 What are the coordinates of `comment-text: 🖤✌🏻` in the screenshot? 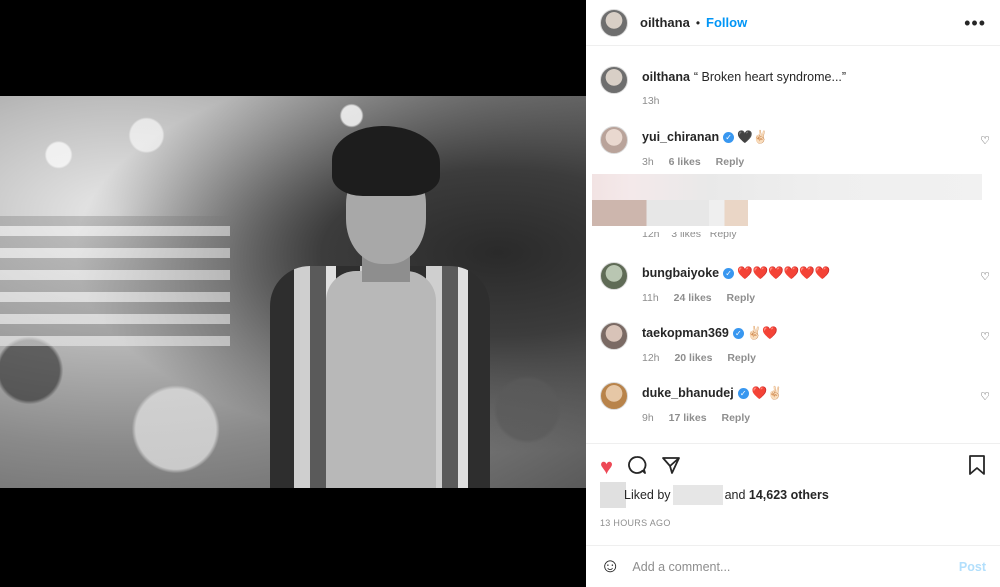 It's located at (753, 137).